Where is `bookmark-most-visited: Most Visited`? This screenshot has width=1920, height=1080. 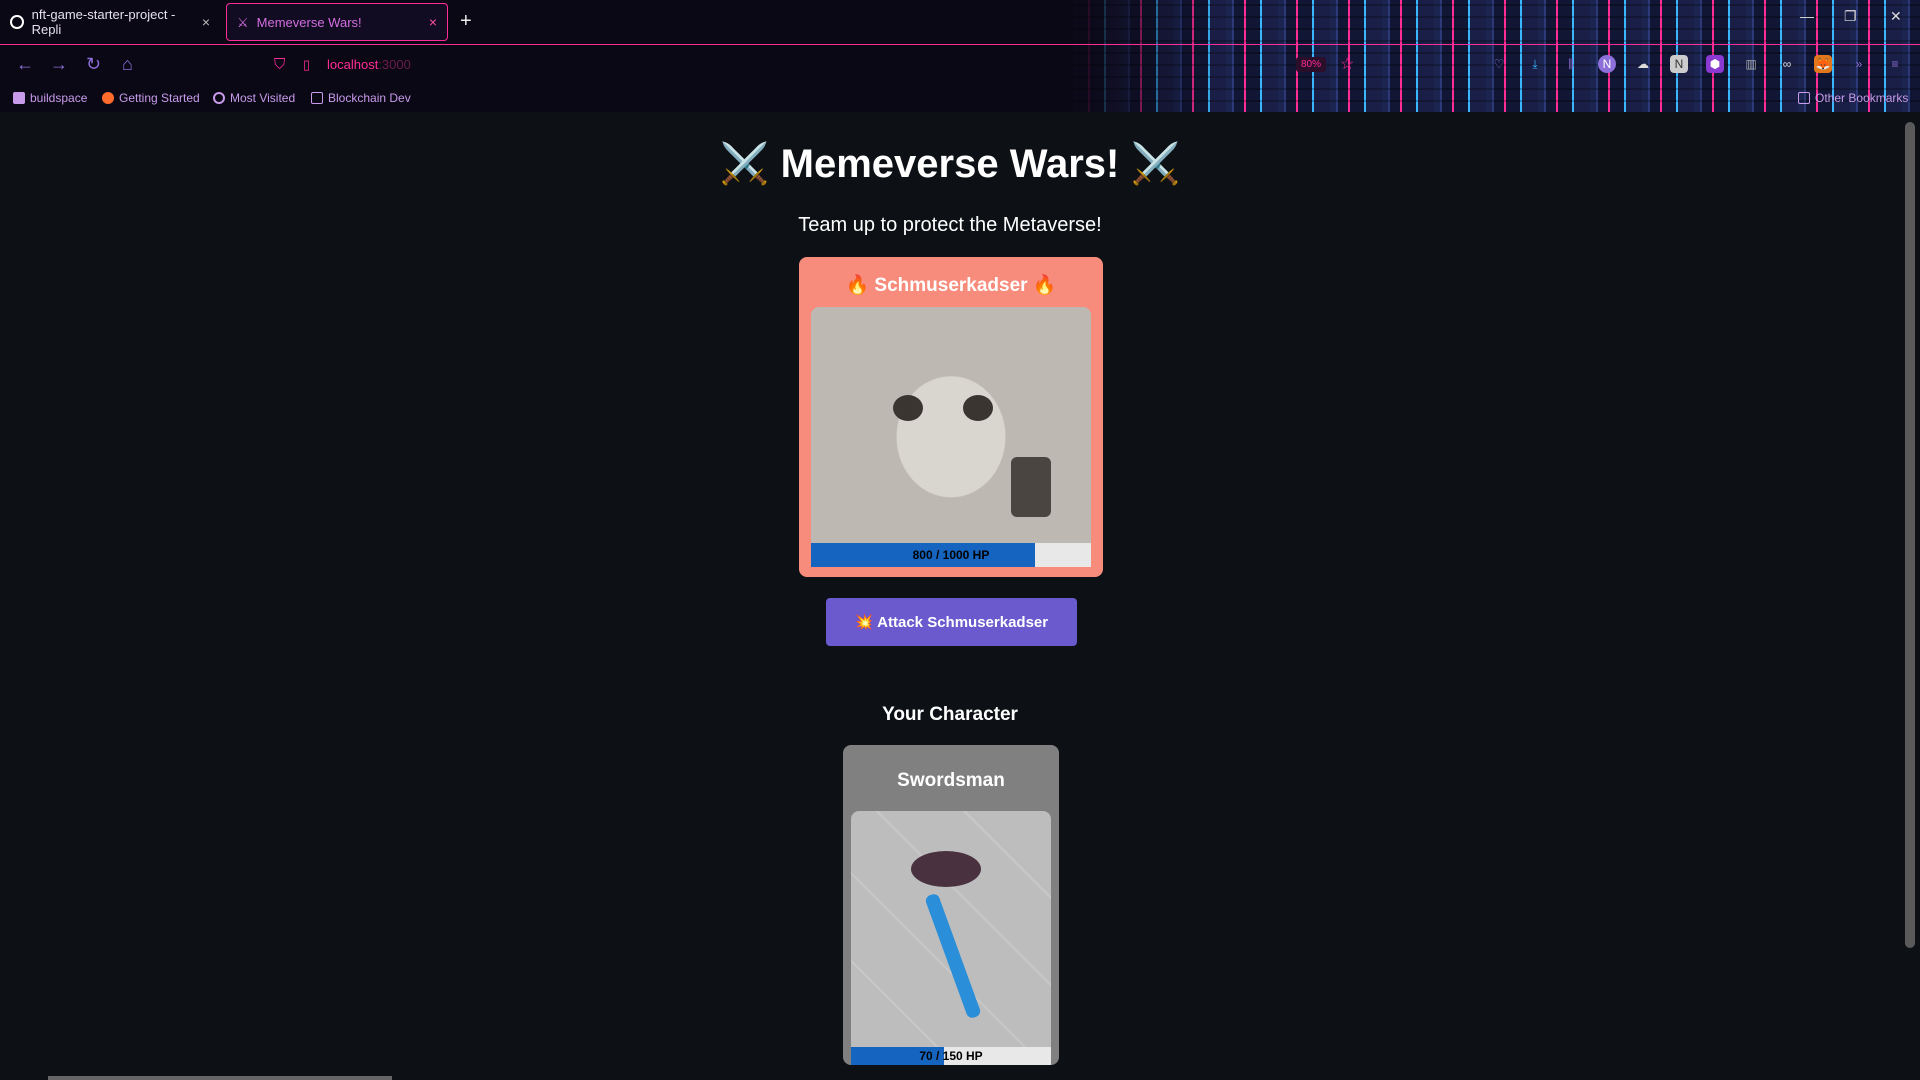
bookmark-most-visited: Most Visited is located at coordinates (254, 98).